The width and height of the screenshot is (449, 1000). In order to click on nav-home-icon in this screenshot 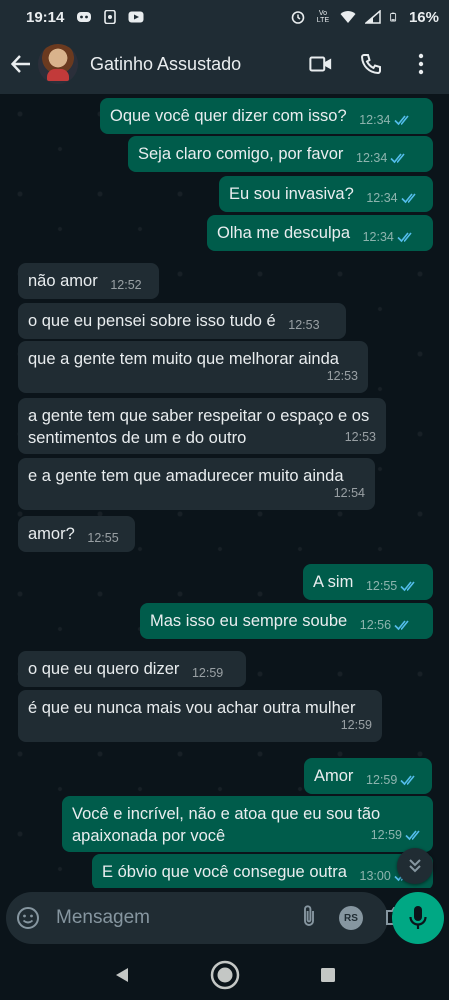, I will do `click(224, 975)`.